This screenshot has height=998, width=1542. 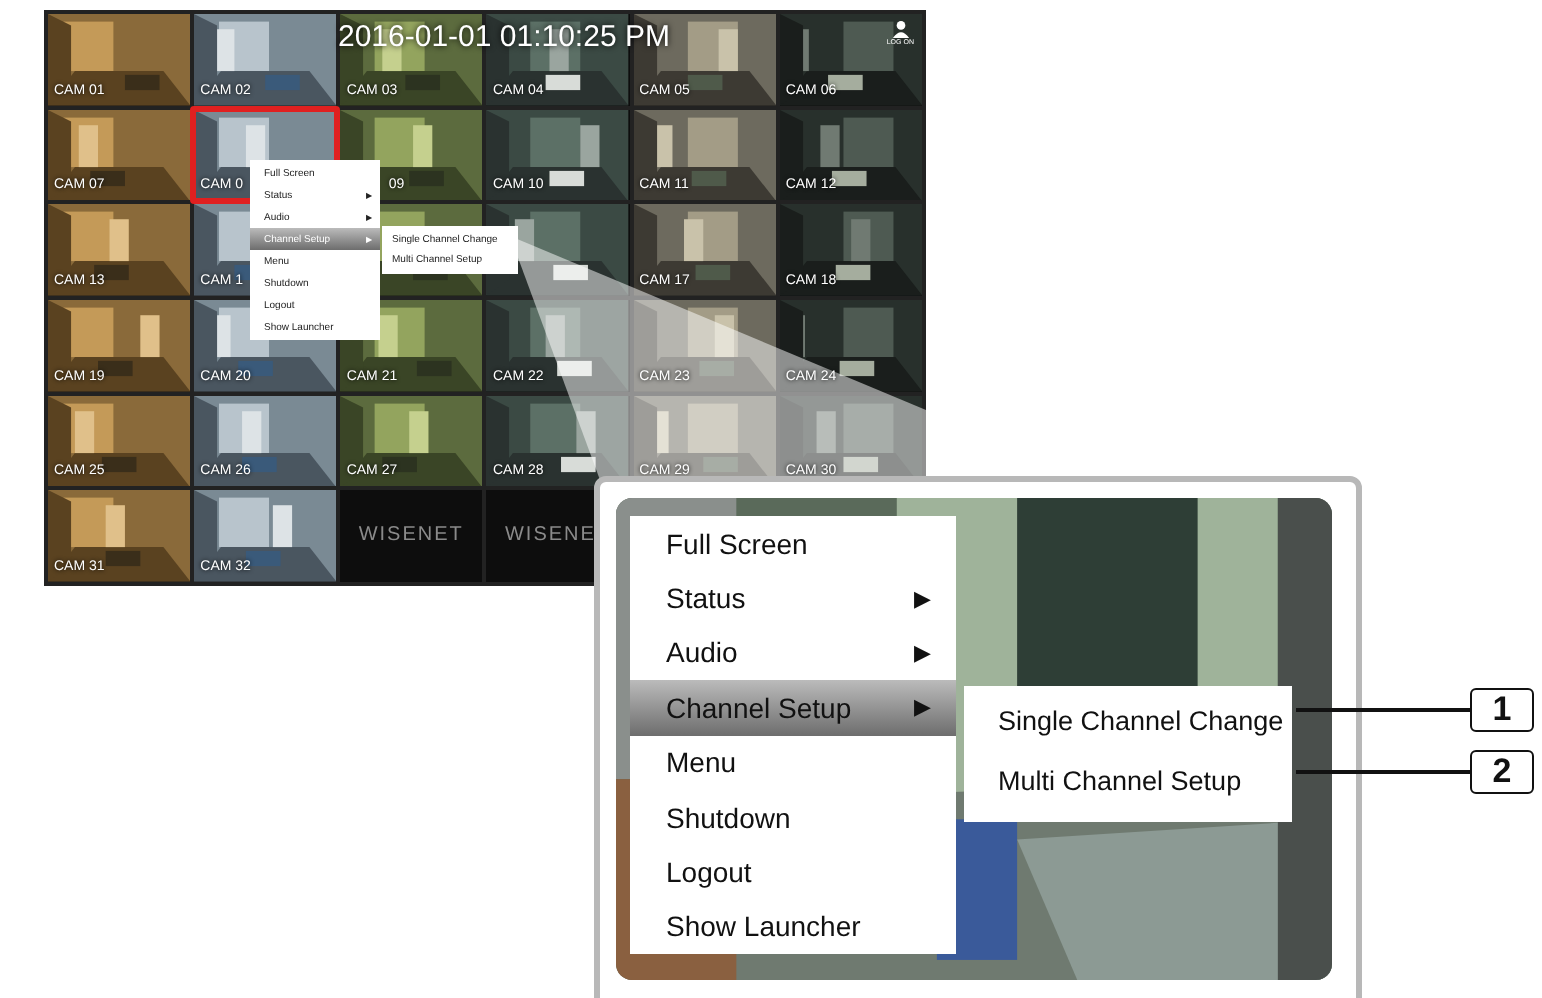 I want to click on brand-logo: WISENET, so click(x=411, y=535).